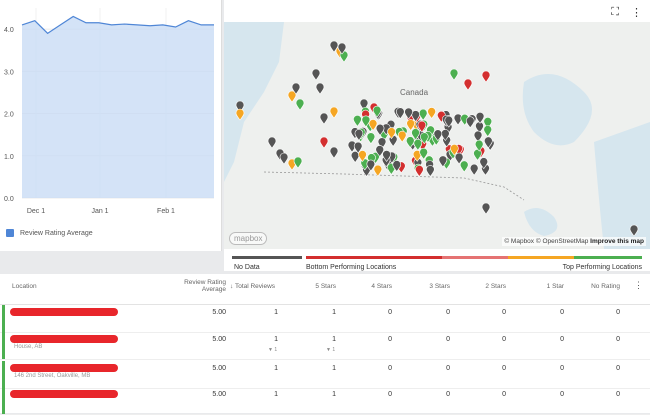 This screenshot has height=415, width=650. Describe the element at coordinates (615, 12) in the screenshot. I see `fullscreen-icon: ⛶` at that location.